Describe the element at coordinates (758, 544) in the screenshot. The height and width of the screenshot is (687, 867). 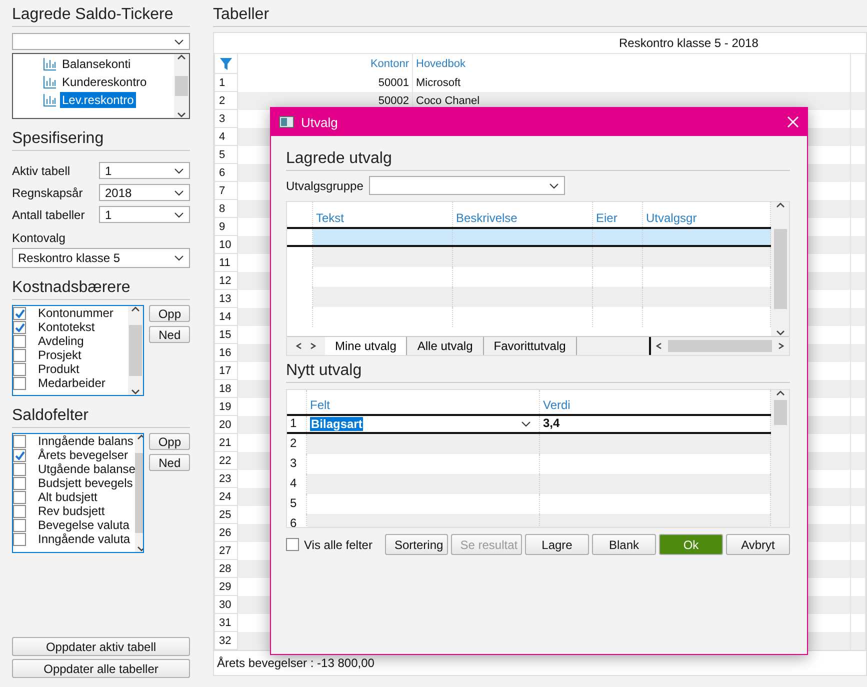
I see `dialog-button: Avbryt` at that location.